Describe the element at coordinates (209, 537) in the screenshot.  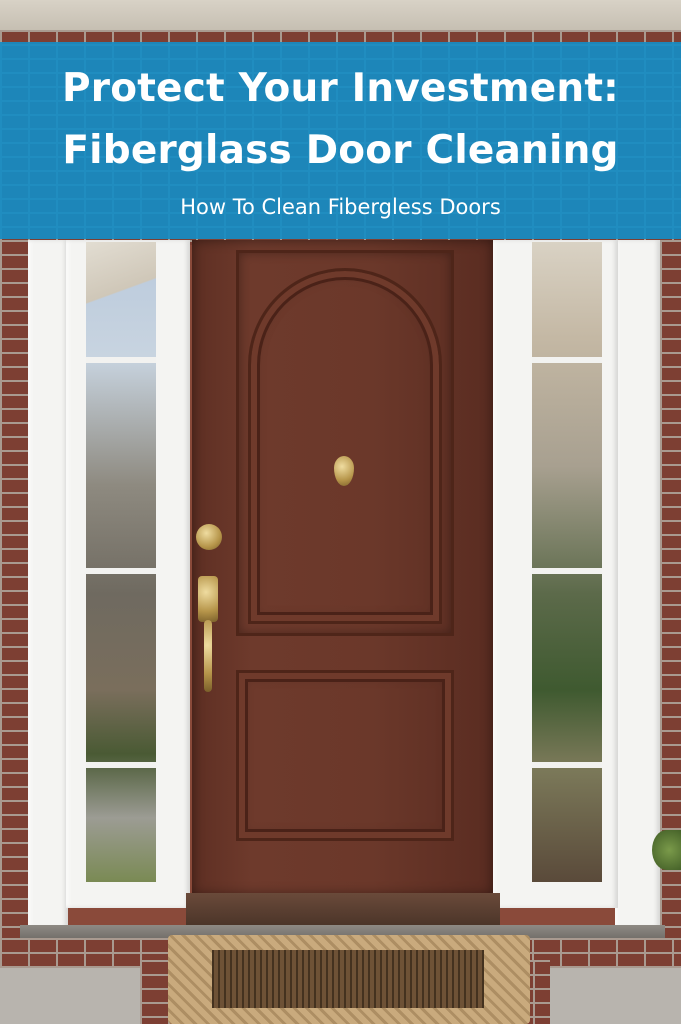
I see `deadbolt-lock-icon` at that location.